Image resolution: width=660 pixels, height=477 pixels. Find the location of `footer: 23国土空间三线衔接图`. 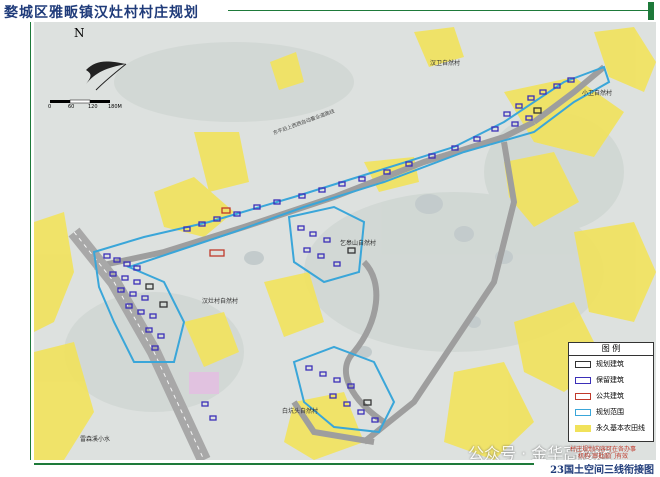

footer: 23国土空间三线衔接图 is located at coordinates (330, 468).